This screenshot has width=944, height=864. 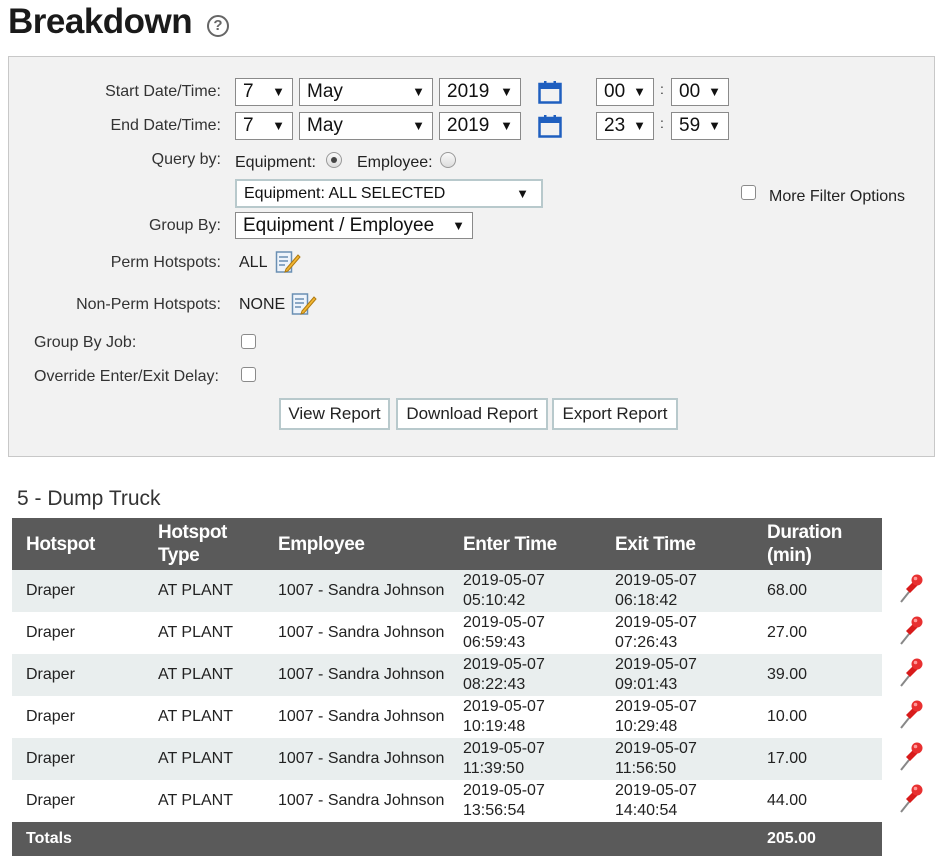 What do you see at coordinates (334, 160) in the screenshot?
I see `query-equipment-radio` at bounding box center [334, 160].